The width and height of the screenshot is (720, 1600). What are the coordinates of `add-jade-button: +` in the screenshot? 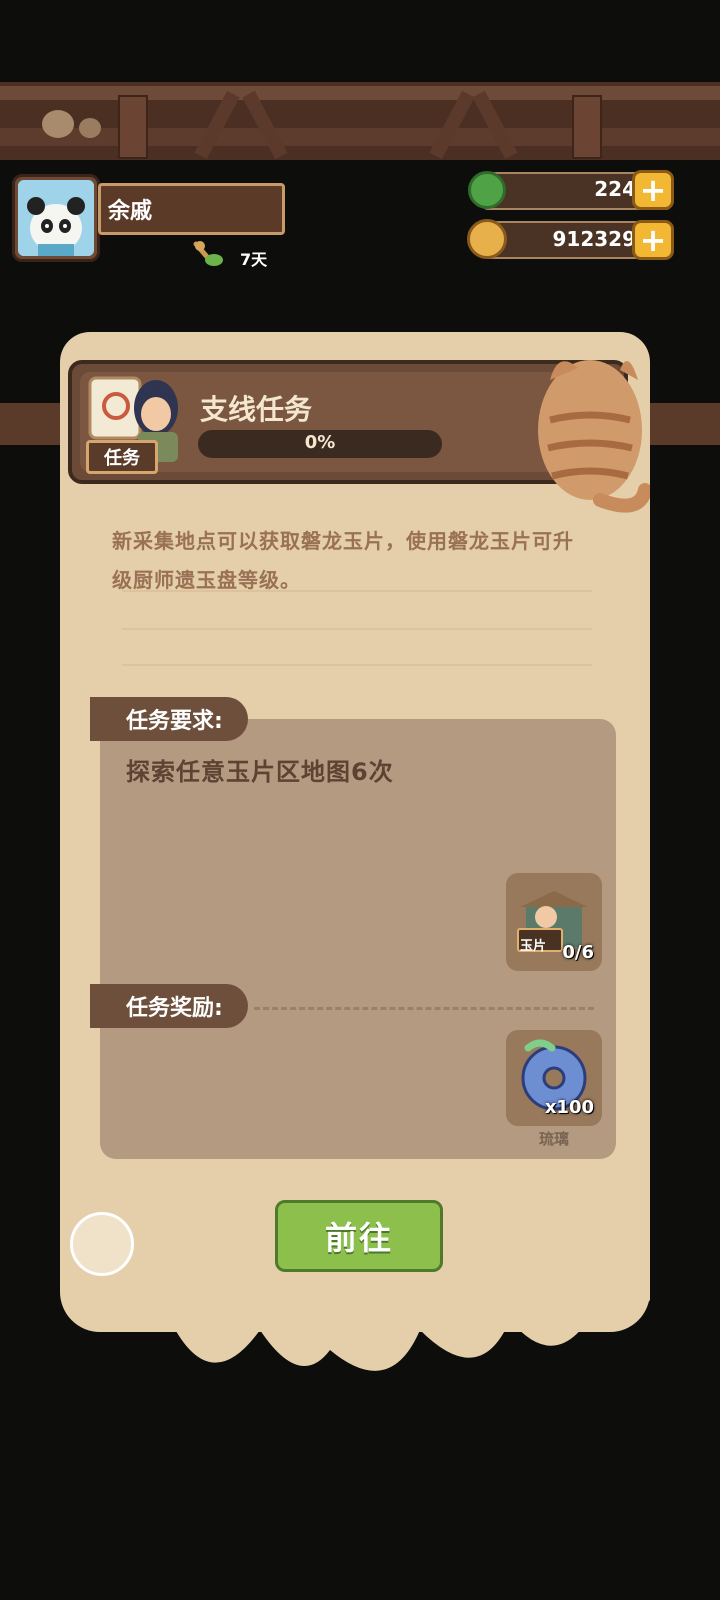 It's located at (653, 190).